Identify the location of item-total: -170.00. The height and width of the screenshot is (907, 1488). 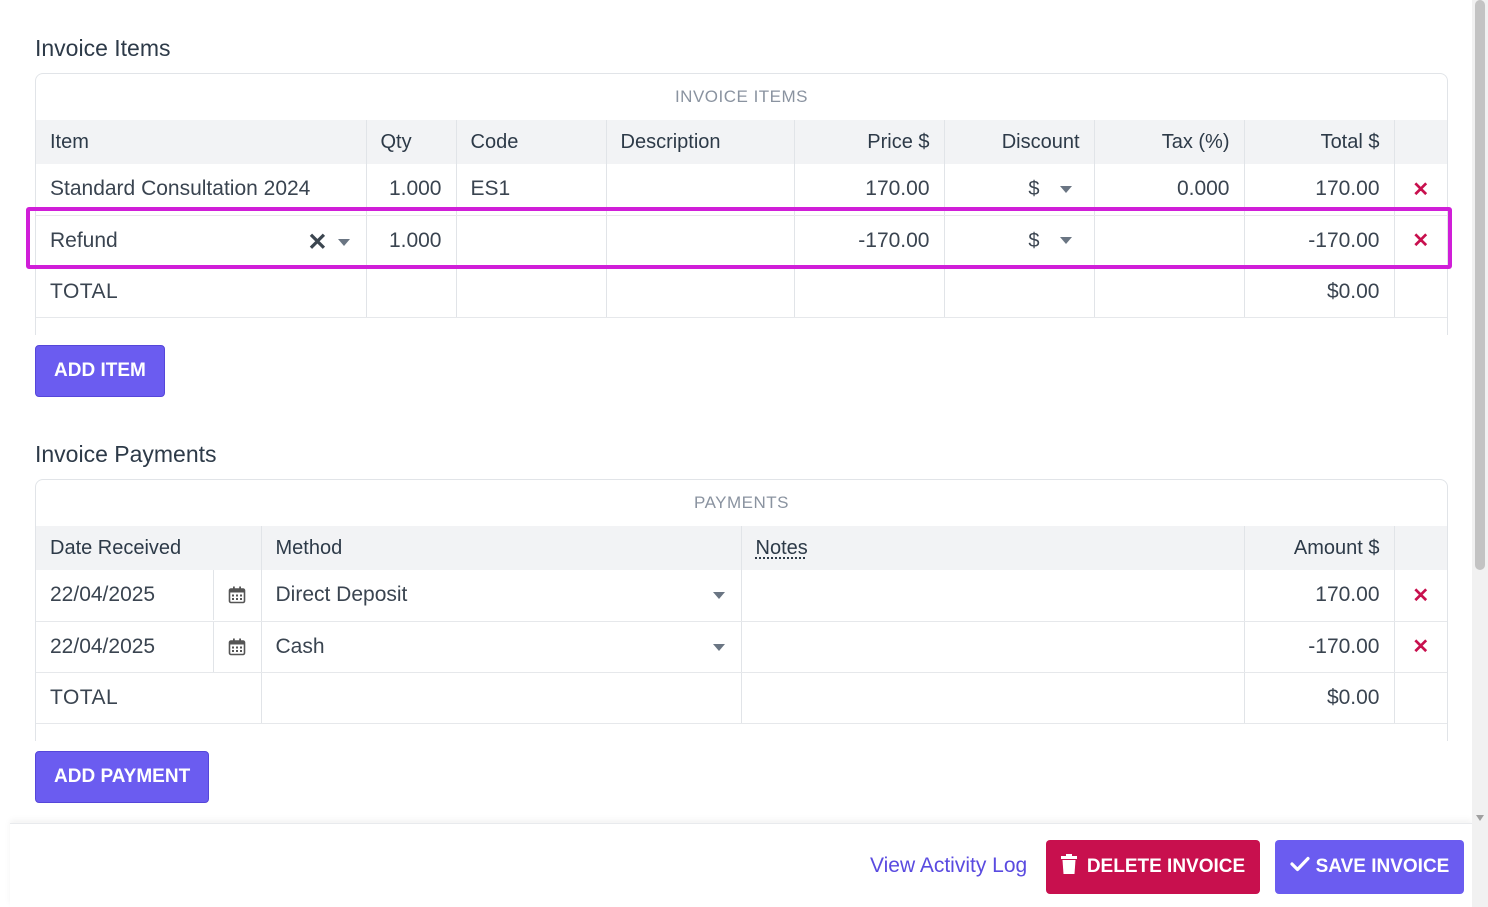
(1318, 241).